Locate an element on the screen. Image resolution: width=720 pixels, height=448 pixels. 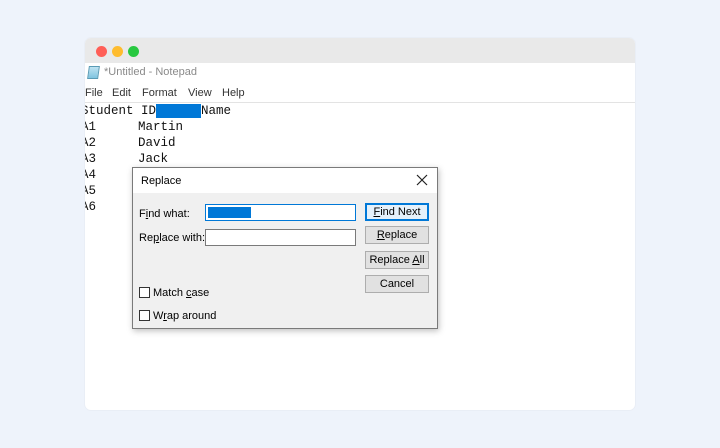
title-bar: *Untitled - Notepad is located at coordinates (360, 73).